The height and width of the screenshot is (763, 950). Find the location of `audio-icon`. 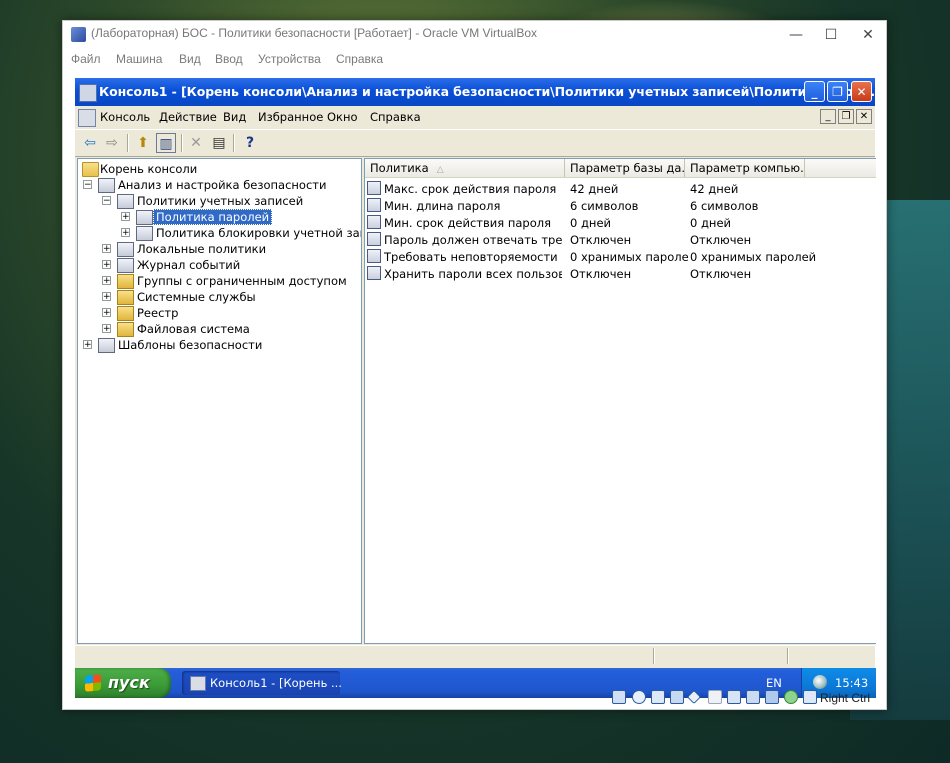

audio-icon is located at coordinates (658, 697).